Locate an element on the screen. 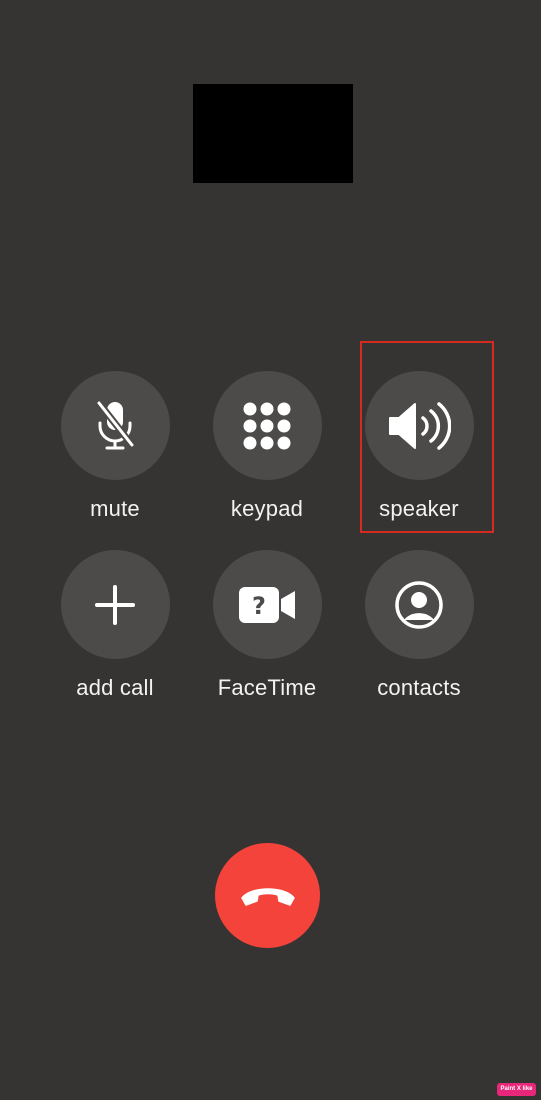 This screenshot has width=541, height=1100. speaker-circle is located at coordinates (419, 425).